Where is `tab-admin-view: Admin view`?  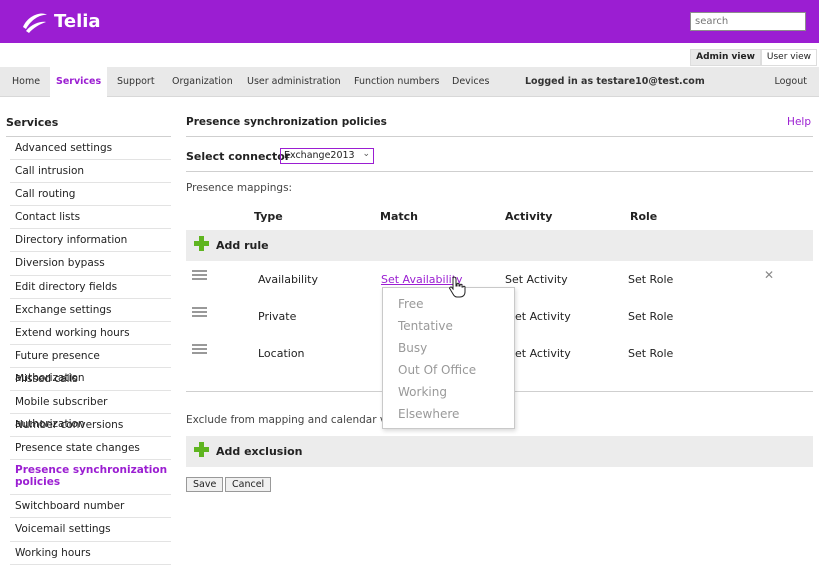 tab-admin-view: Admin view is located at coordinates (725, 57).